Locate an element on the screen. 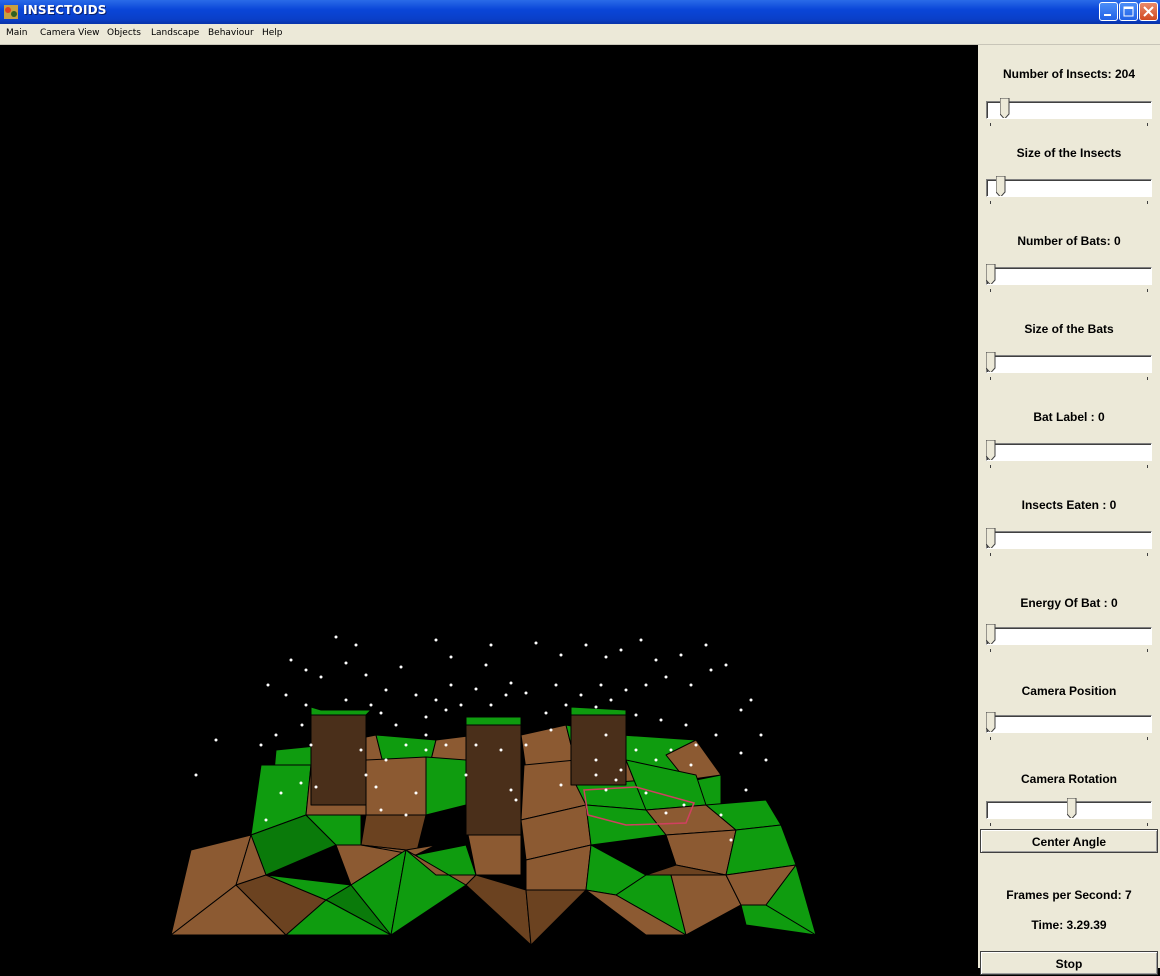 This screenshot has width=1160, height=976. close-button is located at coordinates (1148, 11).